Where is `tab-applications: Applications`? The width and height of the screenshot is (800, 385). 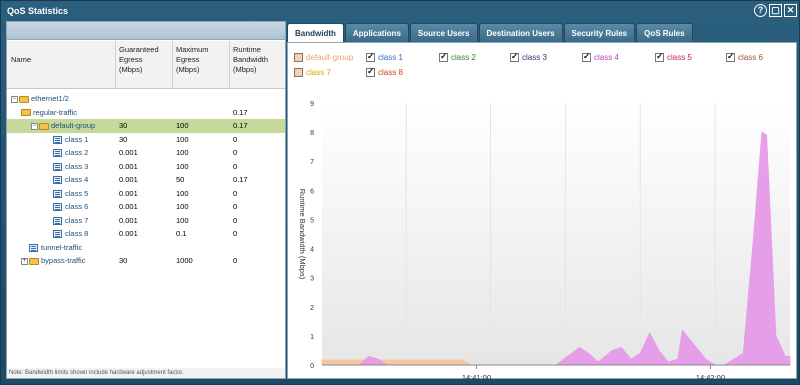 tab-applications: Applications is located at coordinates (376, 32).